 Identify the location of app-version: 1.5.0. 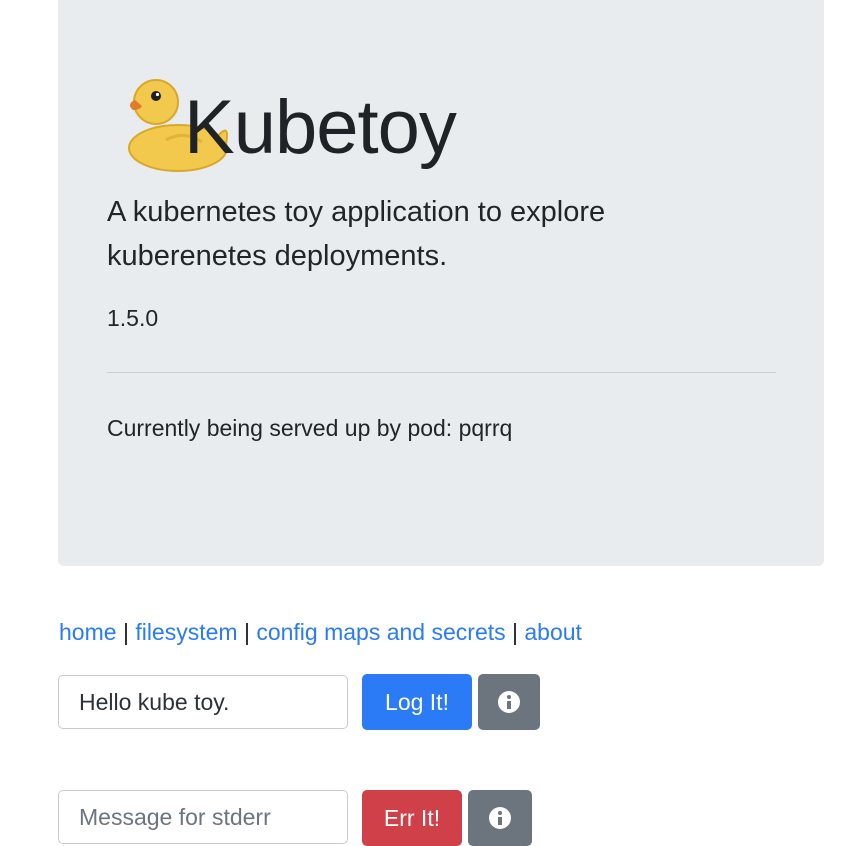
(133, 318).